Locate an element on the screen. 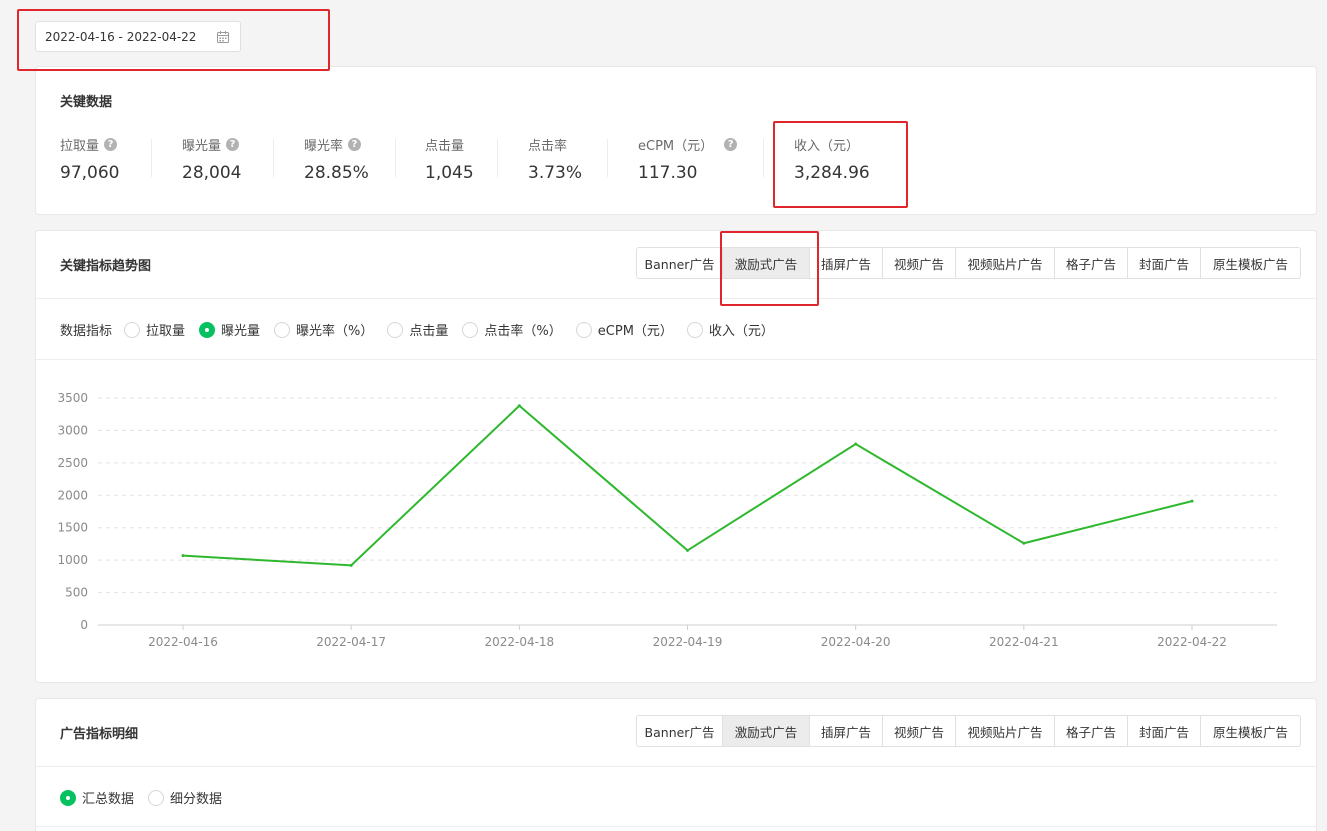  radio-summary: 汇总数据 is located at coordinates (97, 797).